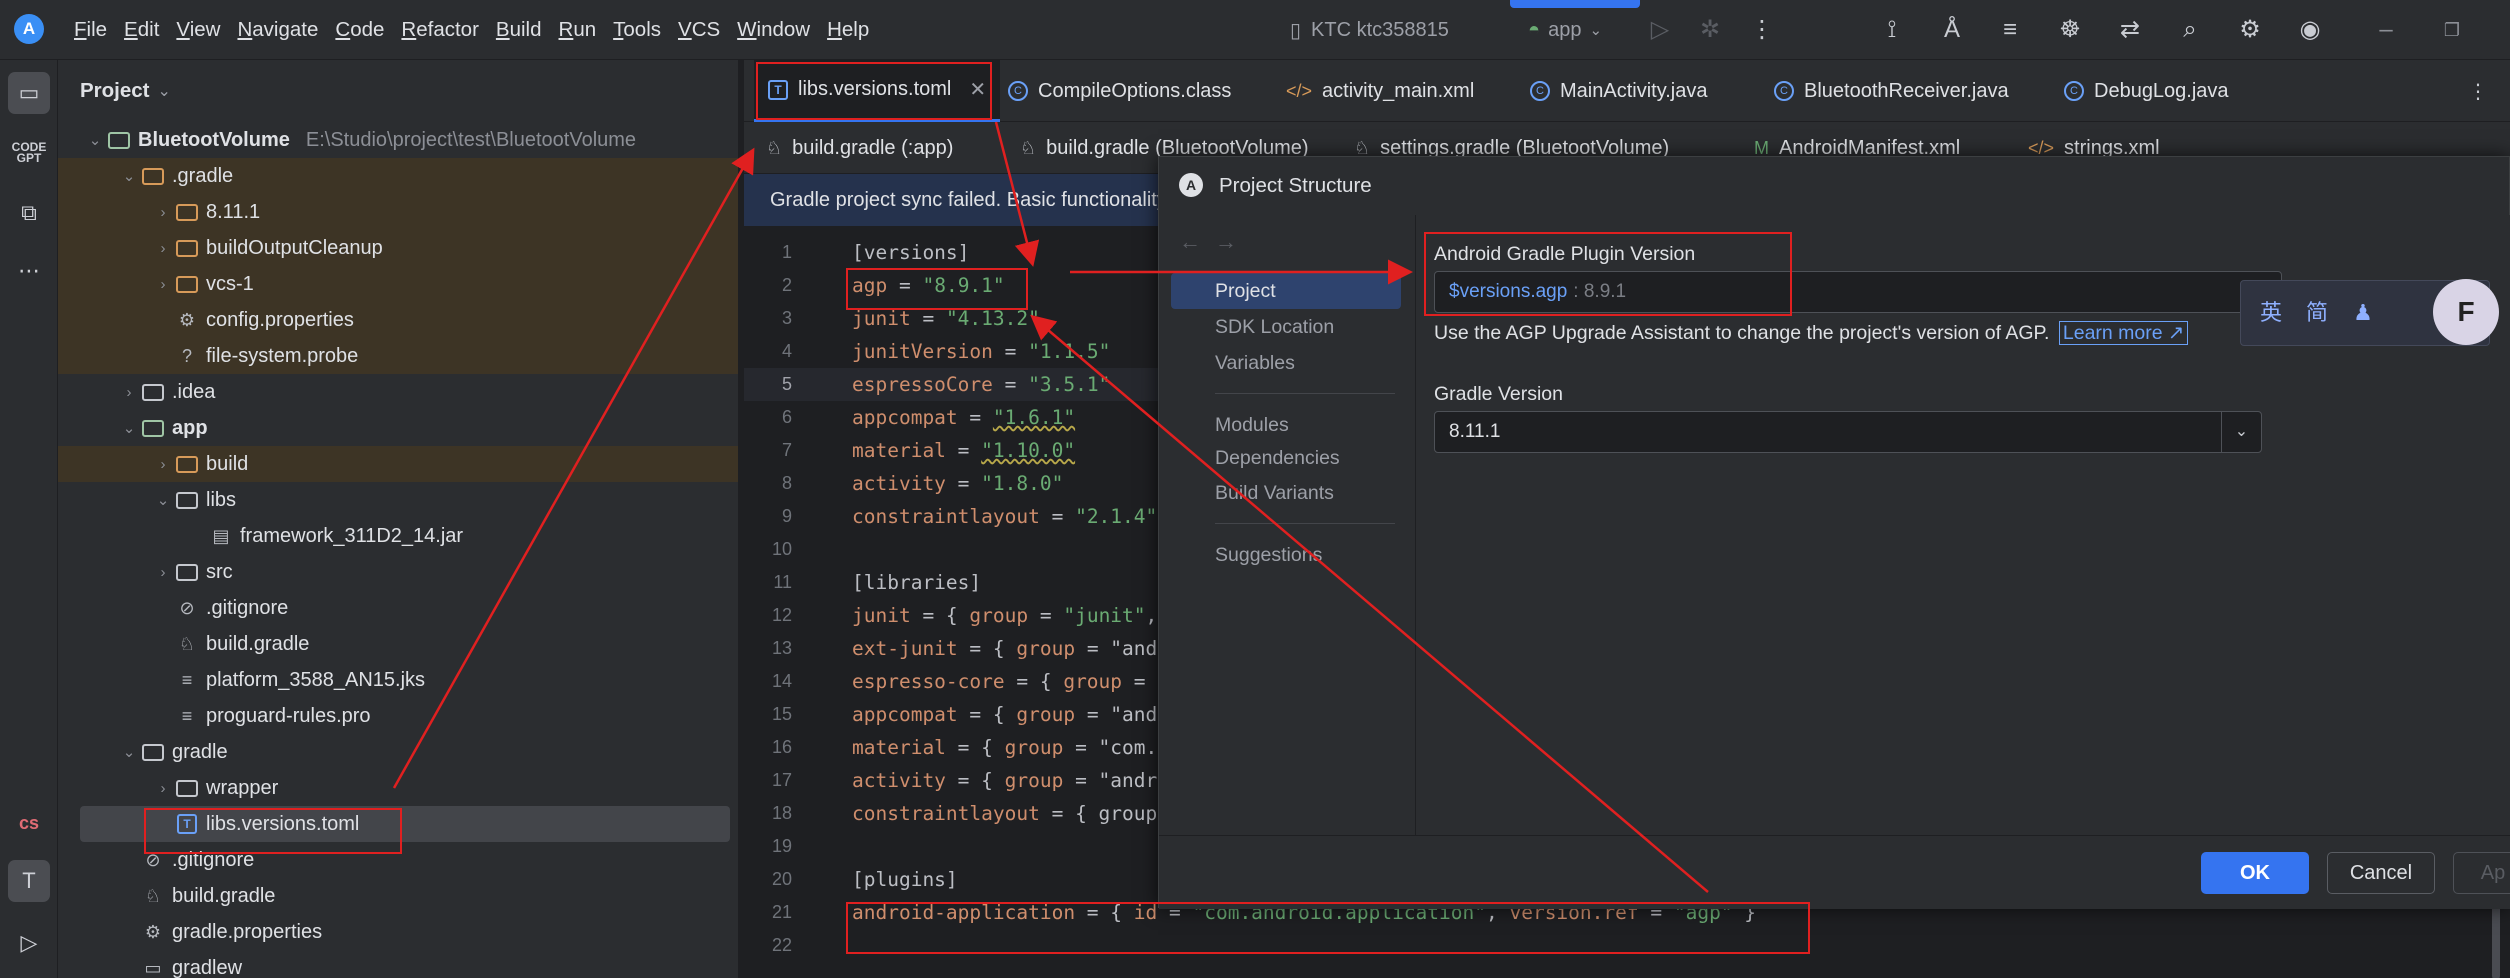 The height and width of the screenshot is (978, 2510). Describe the element at coordinates (2310, 30) in the screenshot. I see `account-icon: ◉` at that location.